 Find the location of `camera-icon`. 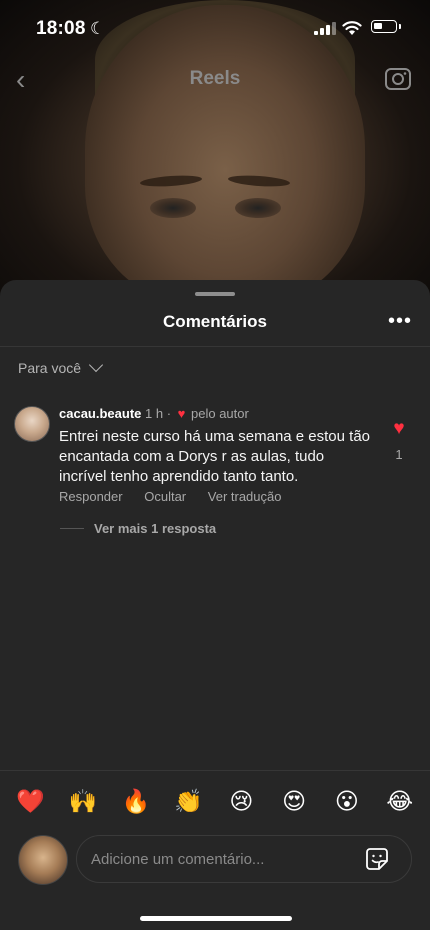

camera-icon is located at coordinates (398, 78).